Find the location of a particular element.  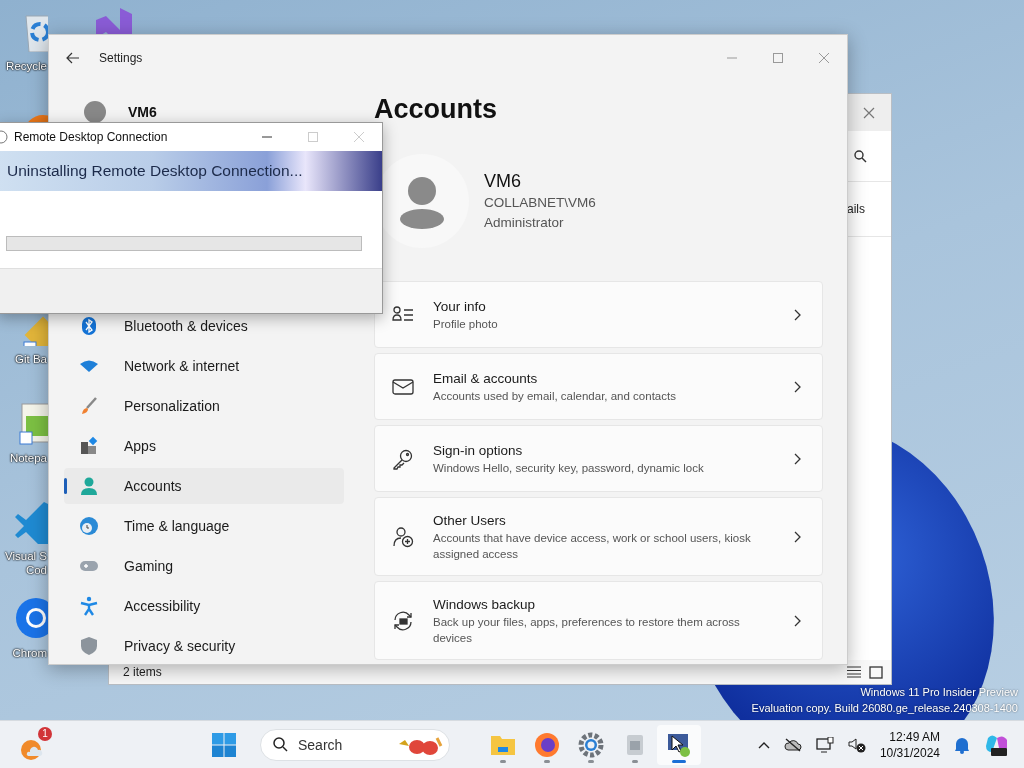

widget-button: 1 is located at coordinates (35, 744).